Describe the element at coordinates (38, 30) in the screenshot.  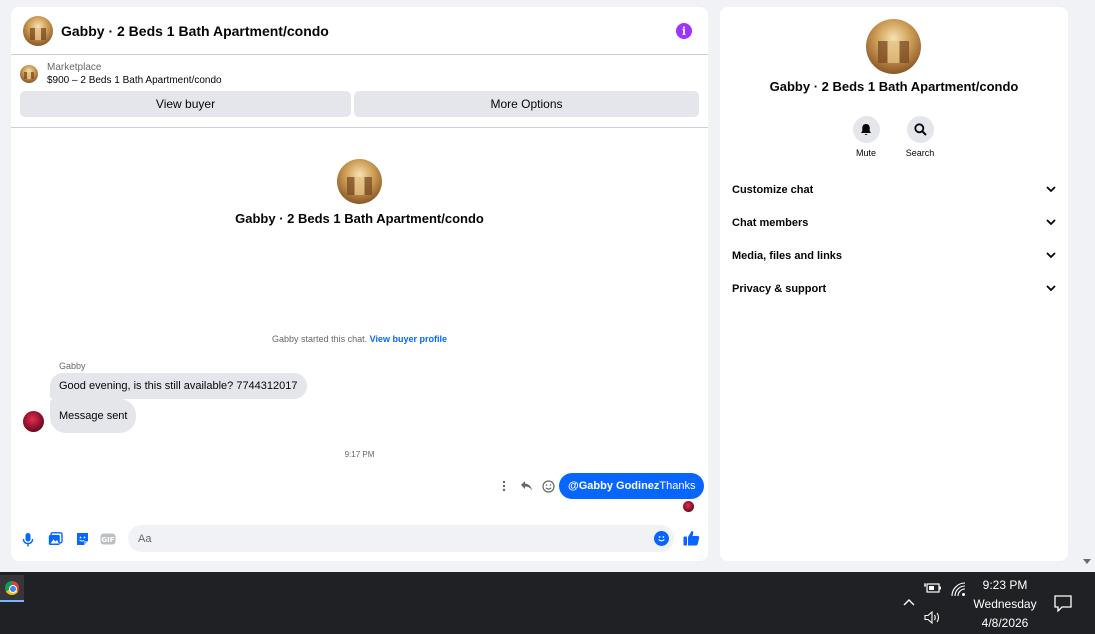
I see `chat-avatar` at that location.